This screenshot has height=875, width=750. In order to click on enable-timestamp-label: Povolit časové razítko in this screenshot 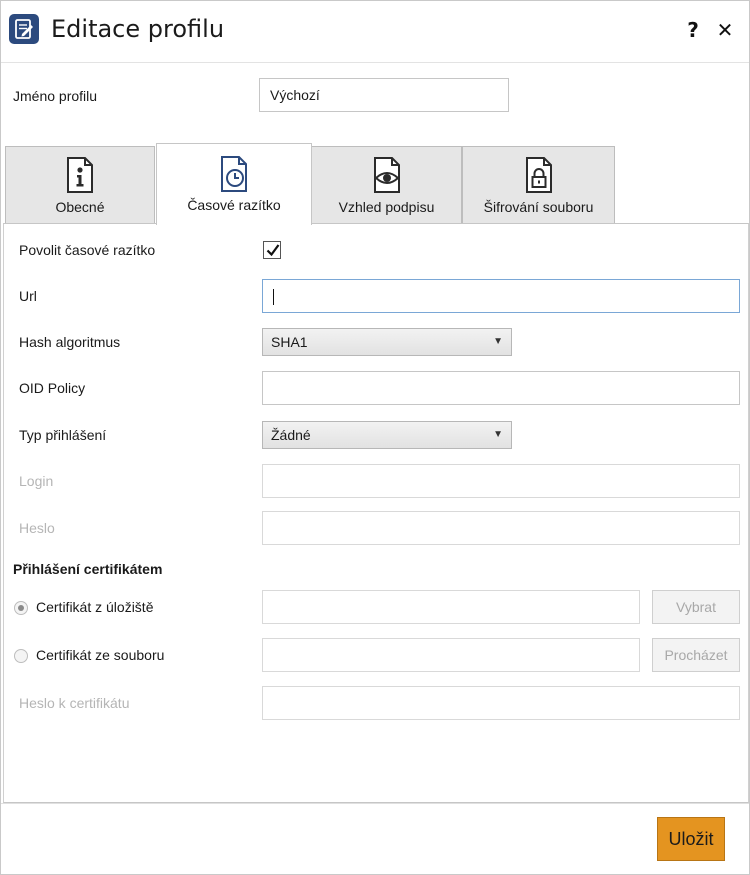, I will do `click(87, 250)`.